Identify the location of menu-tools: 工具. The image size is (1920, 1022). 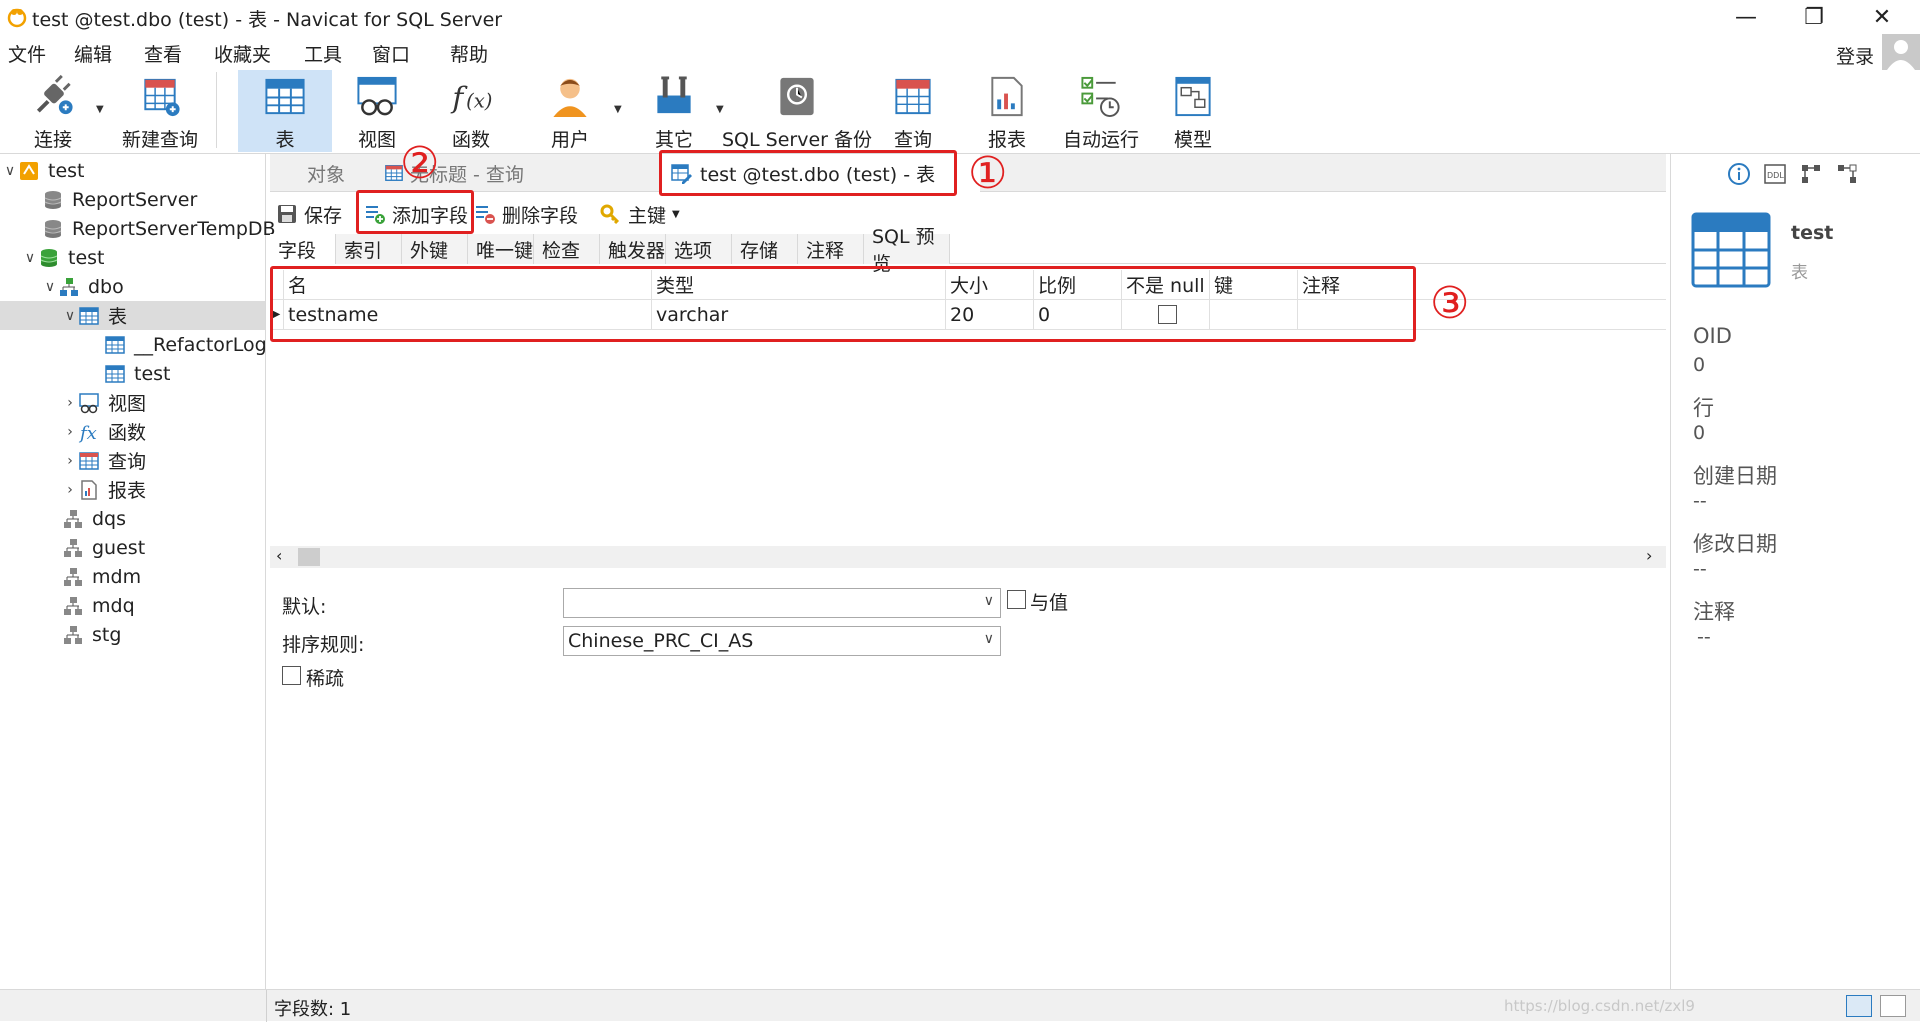
(323, 53).